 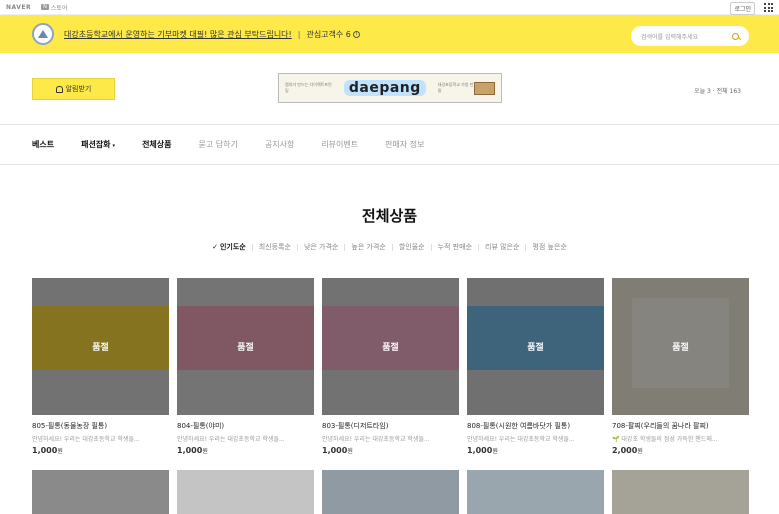 I want to click on check-icon: ✓, so click(x=215, y=247).